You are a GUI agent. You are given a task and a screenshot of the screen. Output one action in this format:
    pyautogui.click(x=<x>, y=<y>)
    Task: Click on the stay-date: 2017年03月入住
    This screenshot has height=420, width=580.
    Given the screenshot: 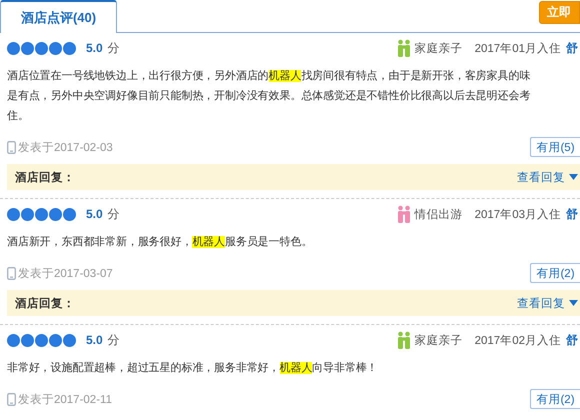 What is the action you would take?
    pyautogui.click(x=517, y=215)
    